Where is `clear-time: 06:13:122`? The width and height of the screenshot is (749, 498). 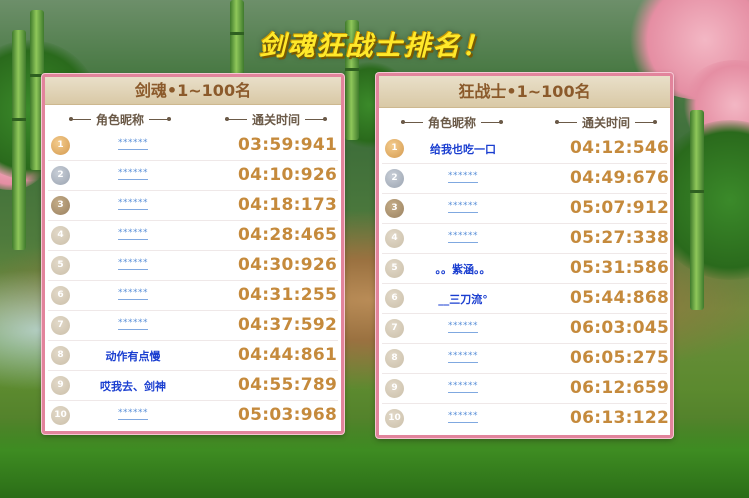 clear-time: 06:13:122 is located at coordinates (620, 418).